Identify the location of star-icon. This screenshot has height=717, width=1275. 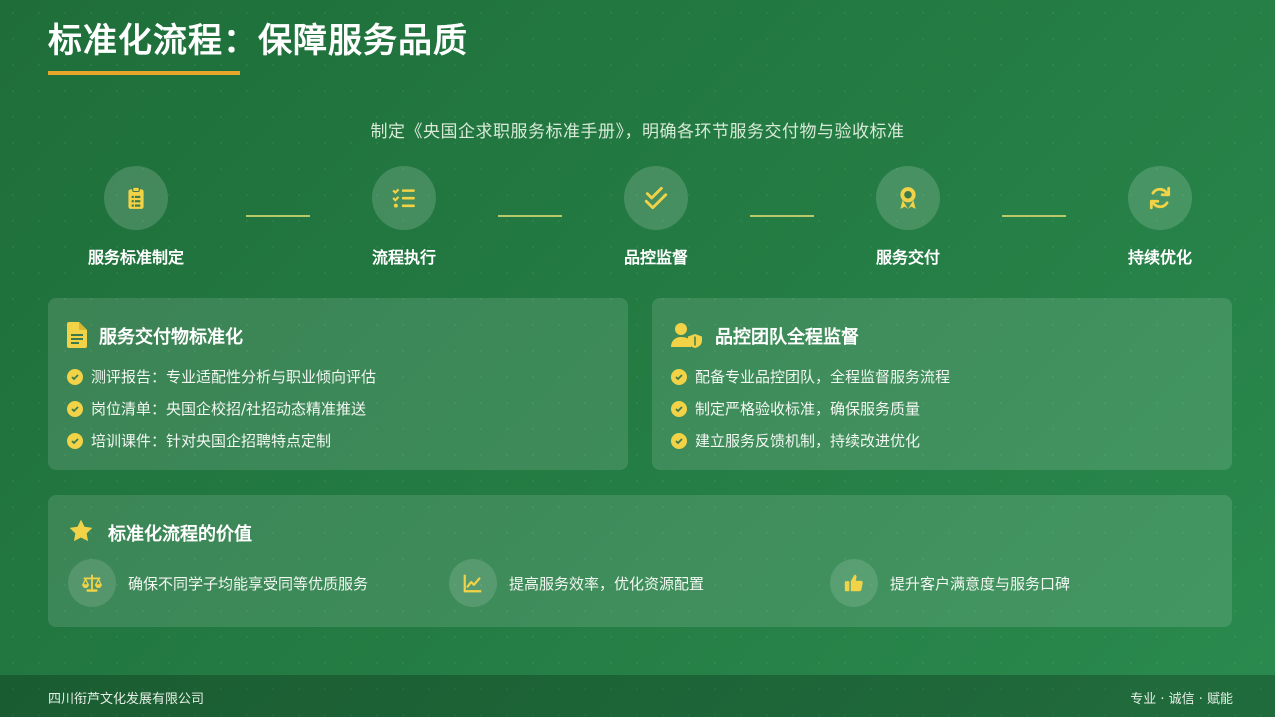
(81, 533).